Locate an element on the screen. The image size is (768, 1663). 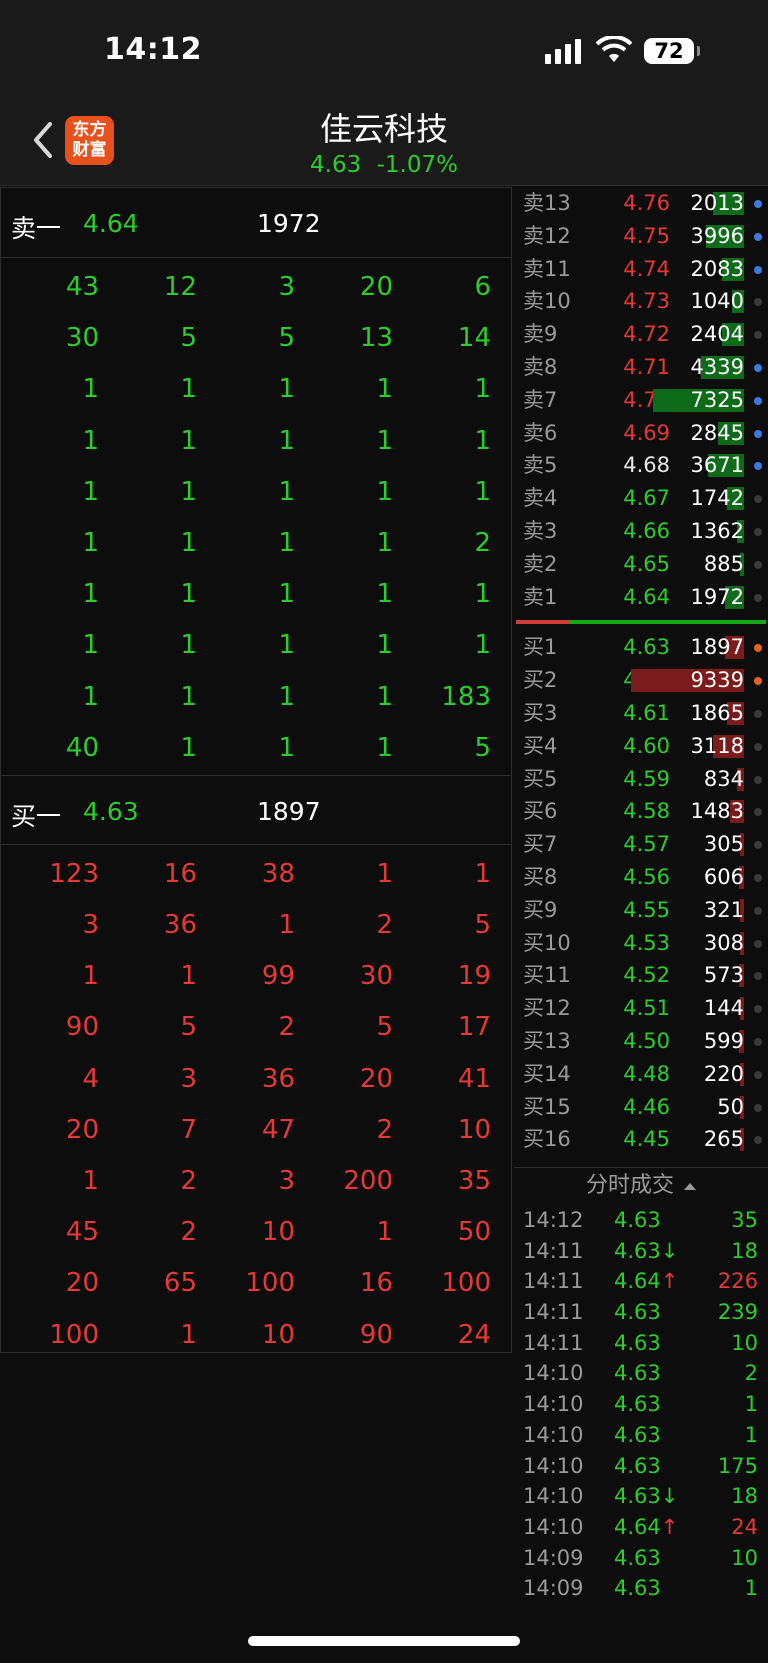
trades-header: 分时成交 is located at coordinates (641, 1185).